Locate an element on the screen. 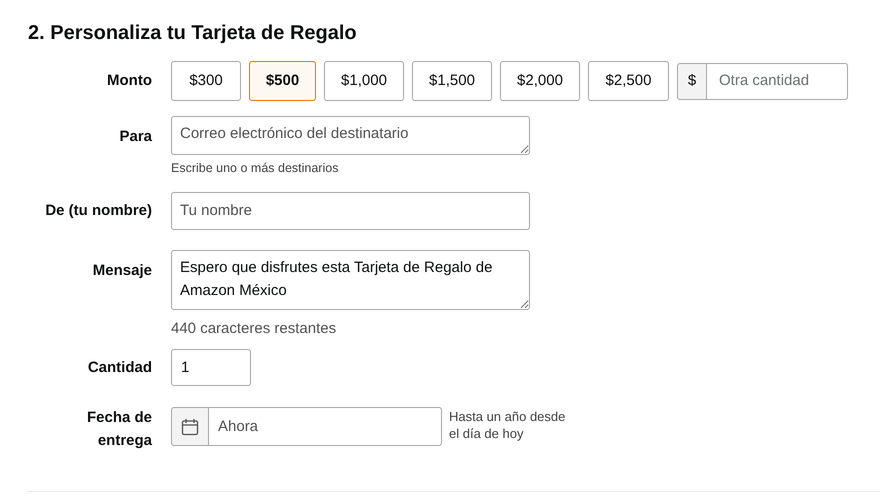 The height and width of the screenshot is (502, 880). amount-option: $1,500 is located at coordinates (452, 81).